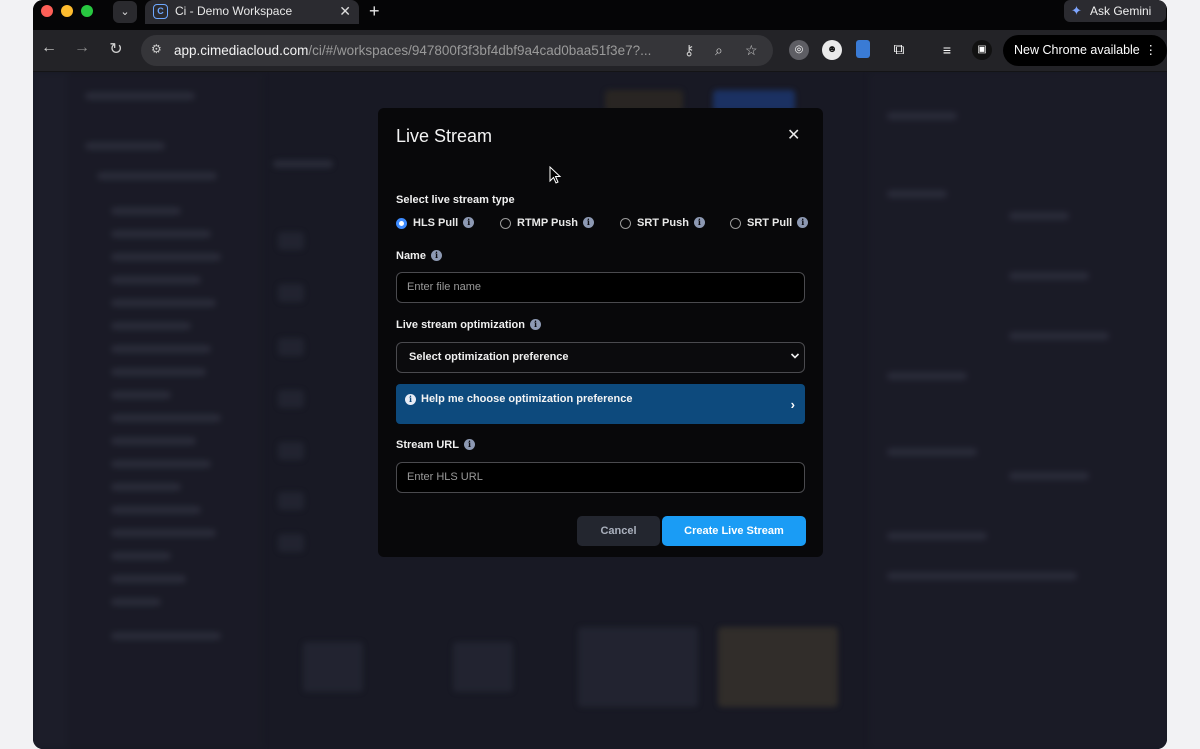 The image size is (1200, 749). What do you see at coordinates (832, 50) in the screenshot?
I see `extension-avatar-icon: ☻` at bounding box center [832, 50].